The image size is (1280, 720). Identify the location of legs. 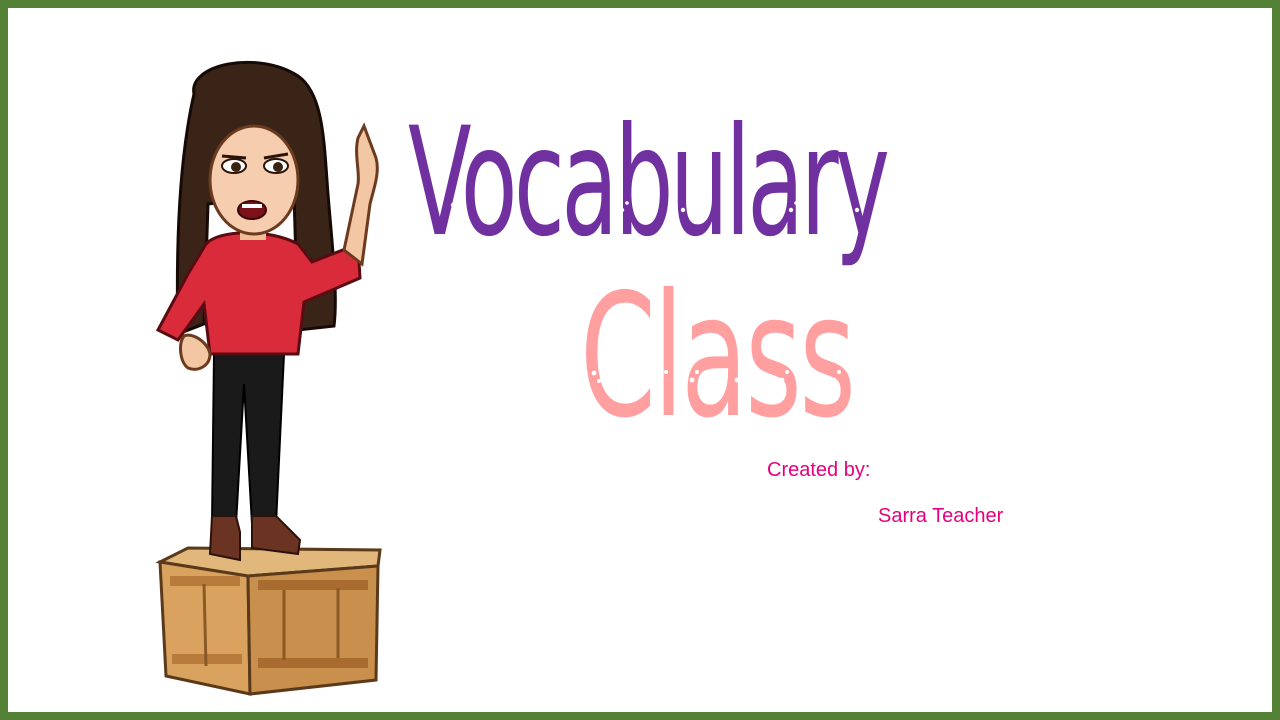
(255, 457).